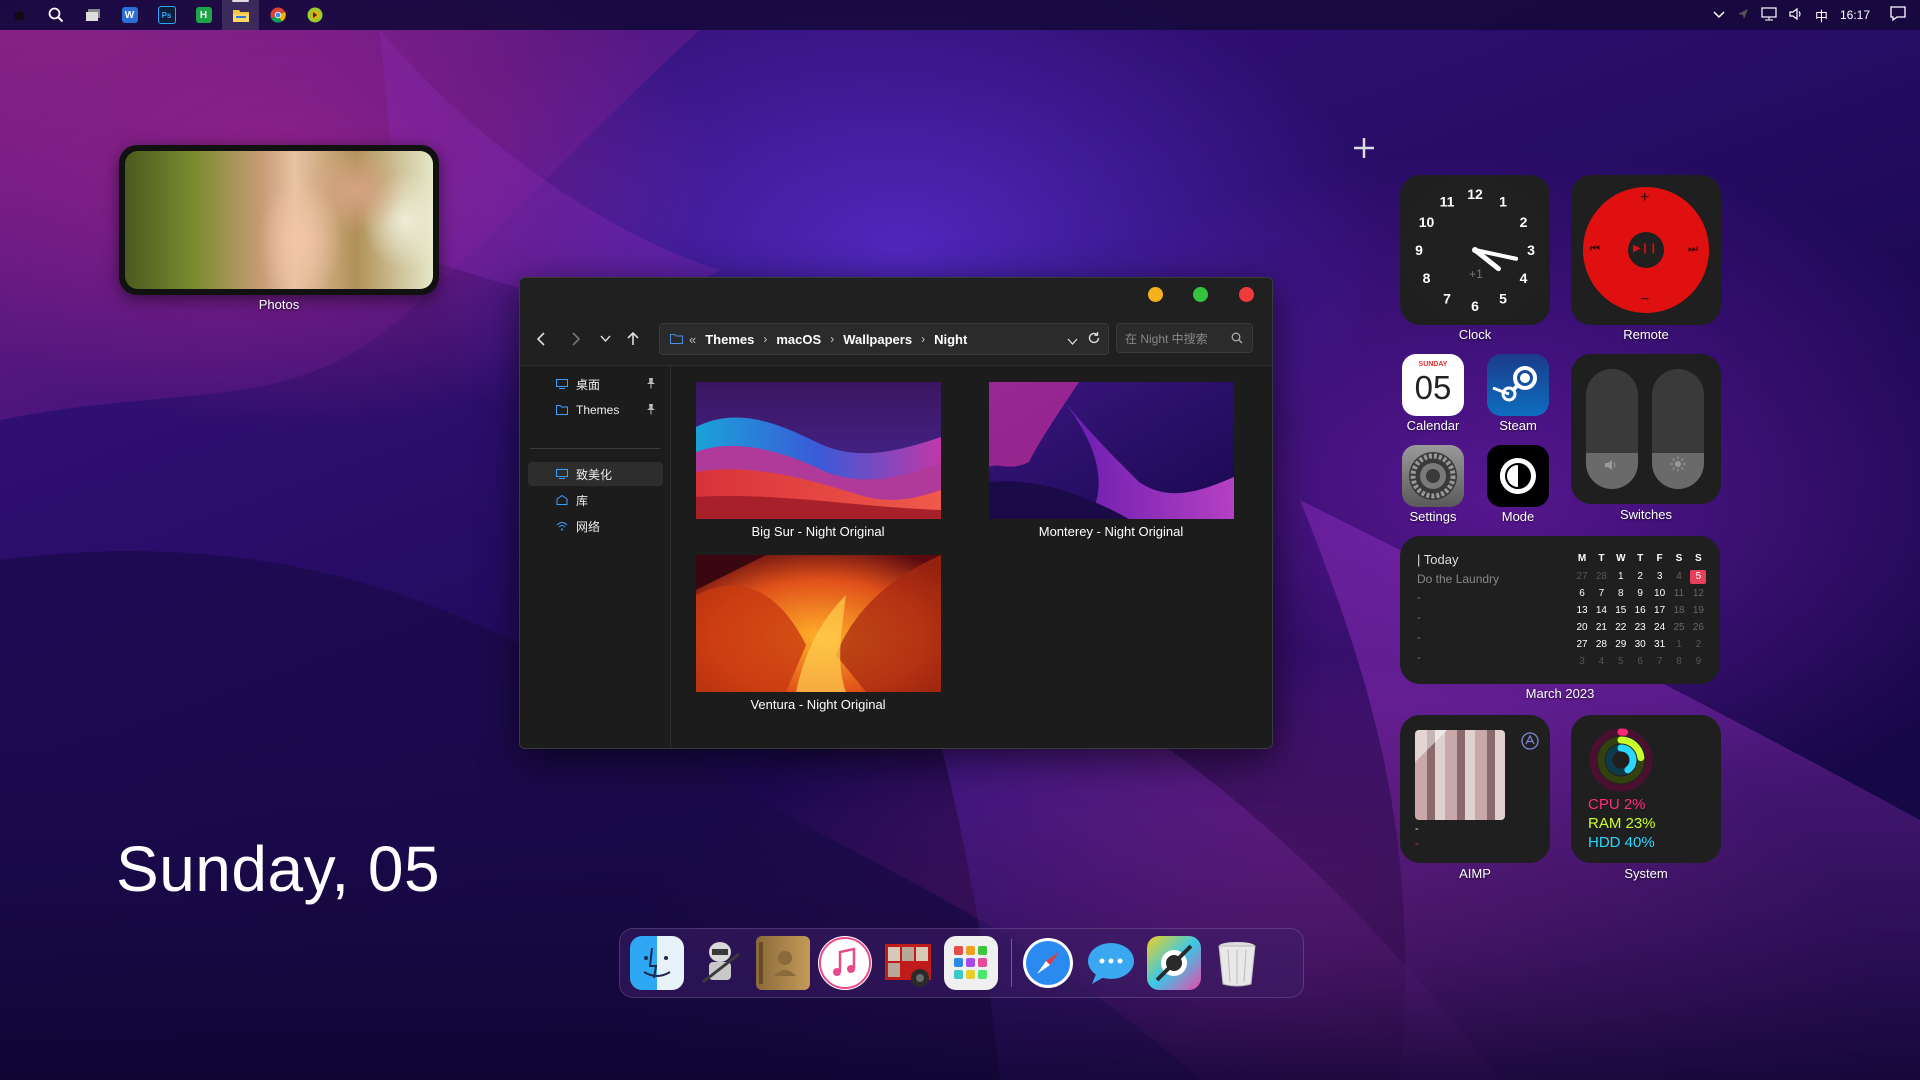  Describe the element at coordinates (1698, 645) in the screenshot. I see `calendar-day: 2` at that location.